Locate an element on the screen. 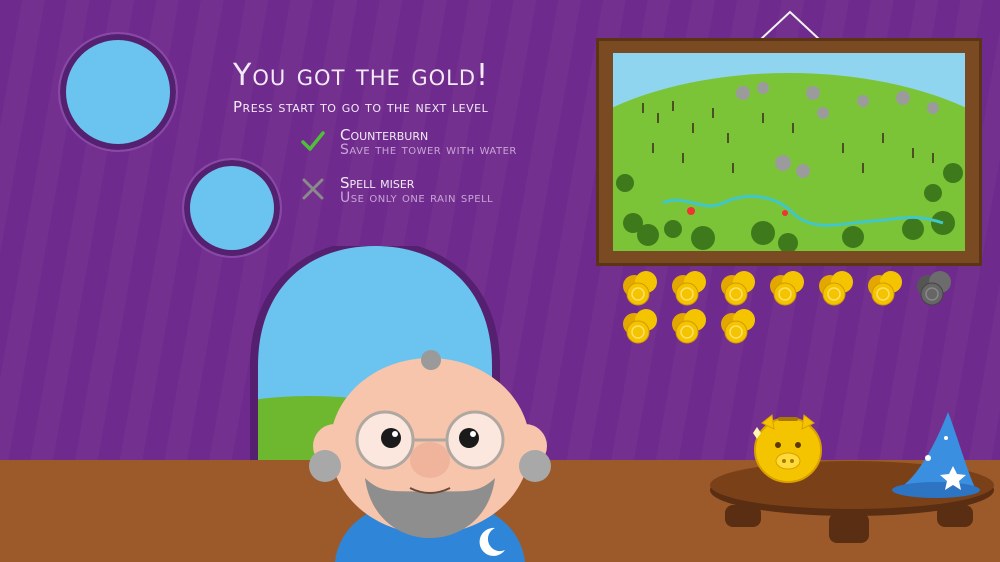  check-icon is located at coordinates (313, 141).